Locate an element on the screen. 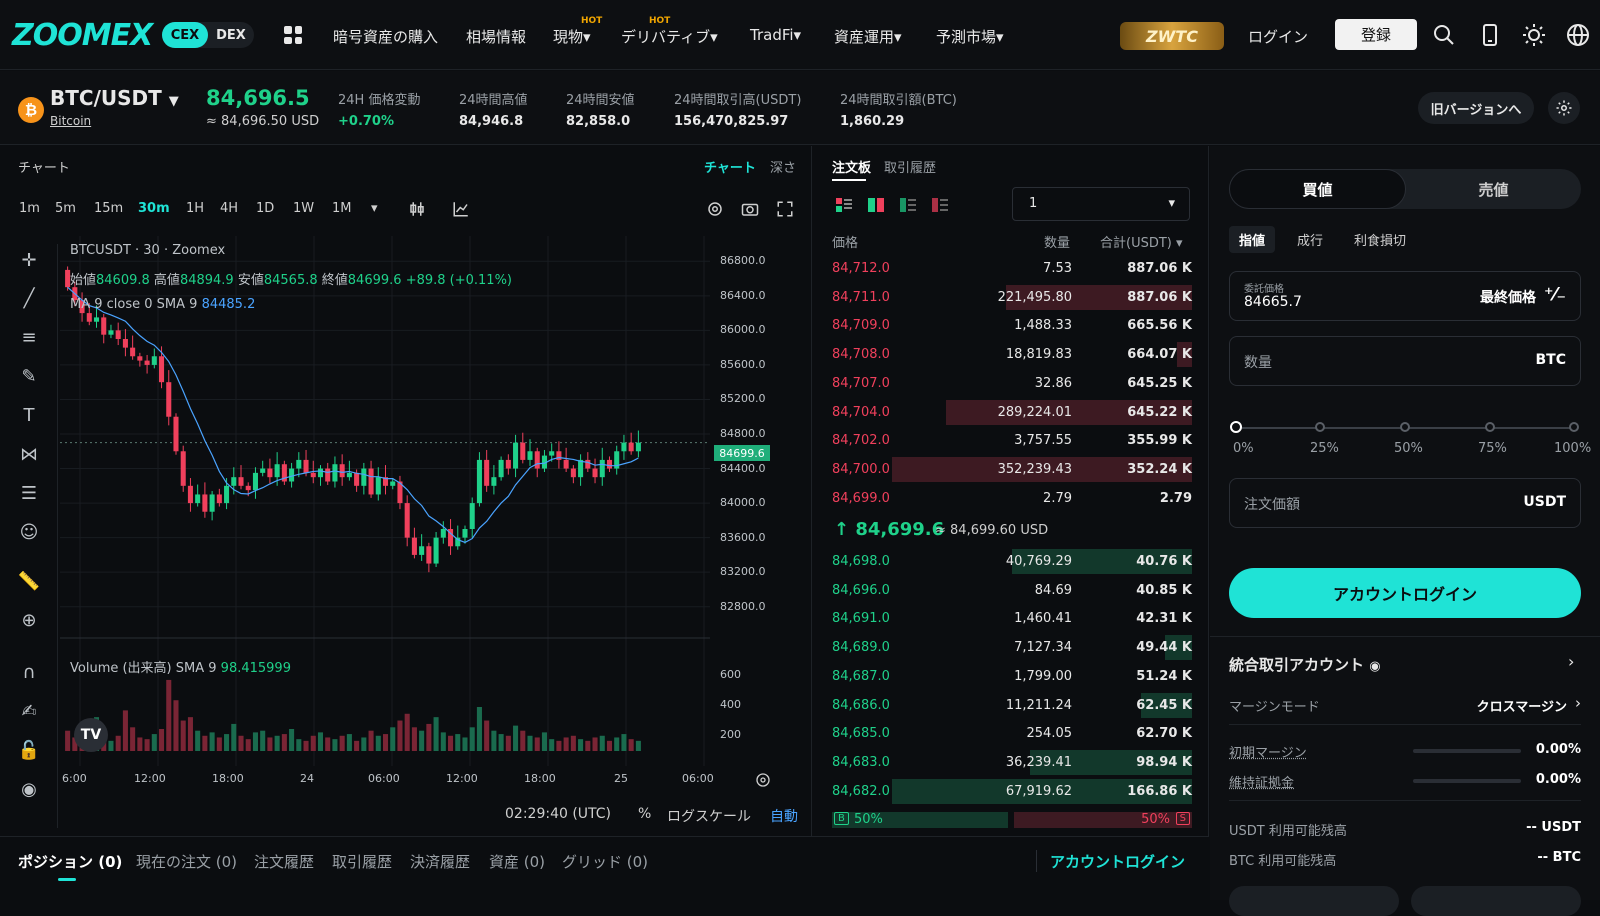  fullscreen-icon is located at coordinates (785, 209).